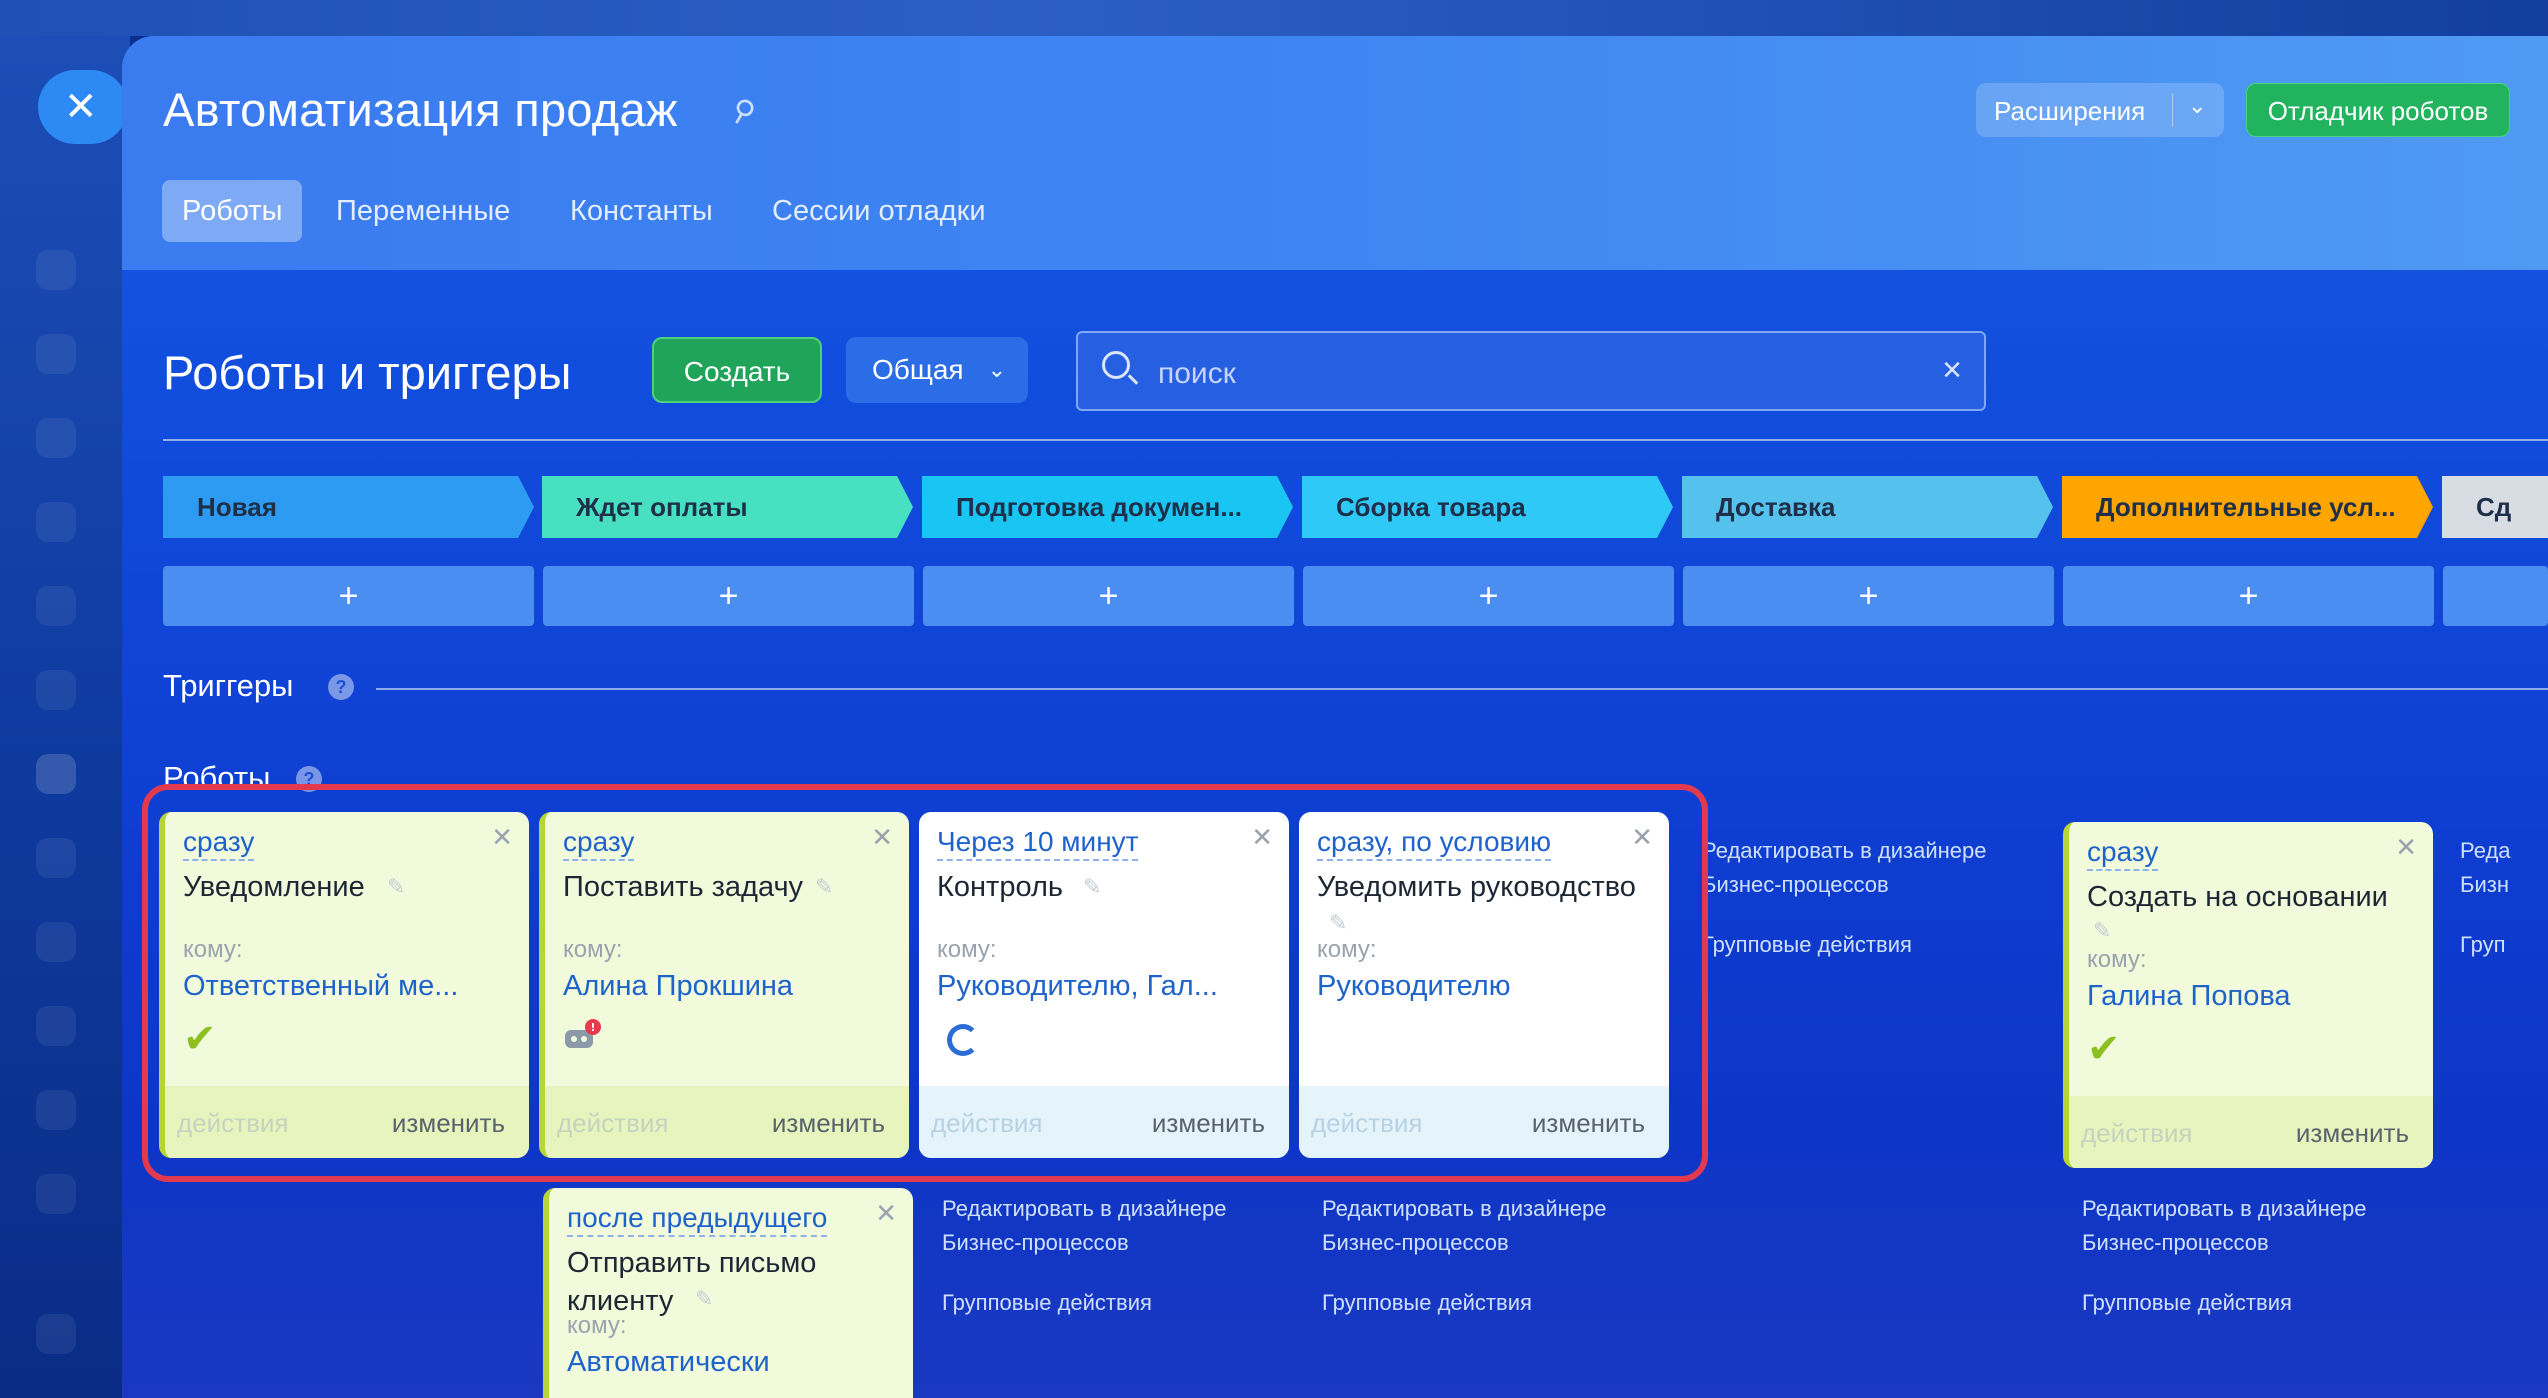 The width and height of the screenshot is (2548, 1398). Describe the element at coordinates (692, 1282) in the screenshot. I see `robot-name: Отправить письмо клиенту` at that location.